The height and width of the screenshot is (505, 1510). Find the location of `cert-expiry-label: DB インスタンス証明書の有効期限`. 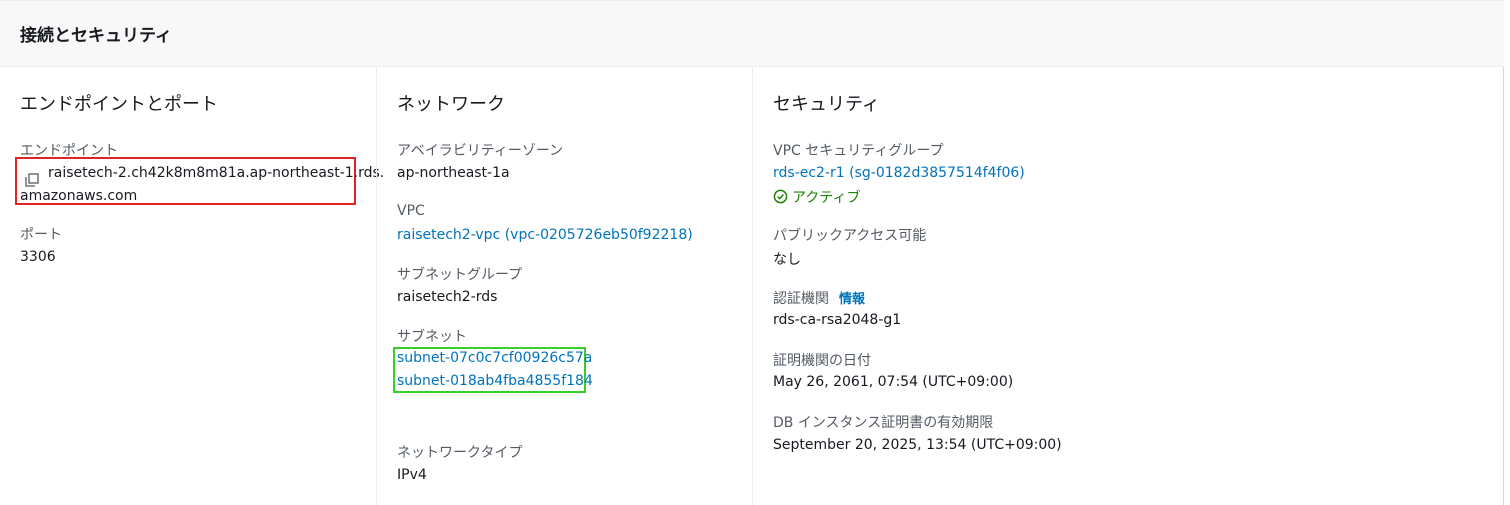

cert-expiry-label: DB インスタンス証明書の有効期限 is located at coordinates (883, 423).